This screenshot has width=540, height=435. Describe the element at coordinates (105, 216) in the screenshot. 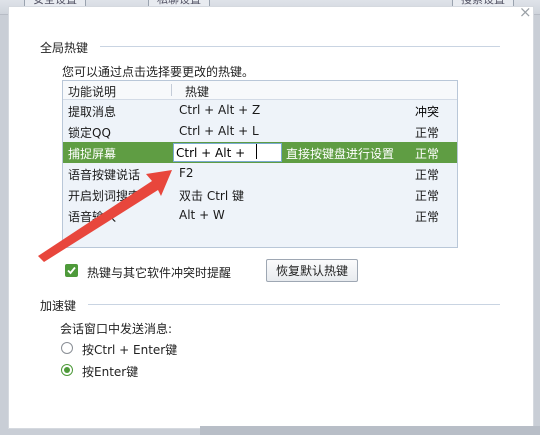

I see `annotation-arrow-icon` at that location.